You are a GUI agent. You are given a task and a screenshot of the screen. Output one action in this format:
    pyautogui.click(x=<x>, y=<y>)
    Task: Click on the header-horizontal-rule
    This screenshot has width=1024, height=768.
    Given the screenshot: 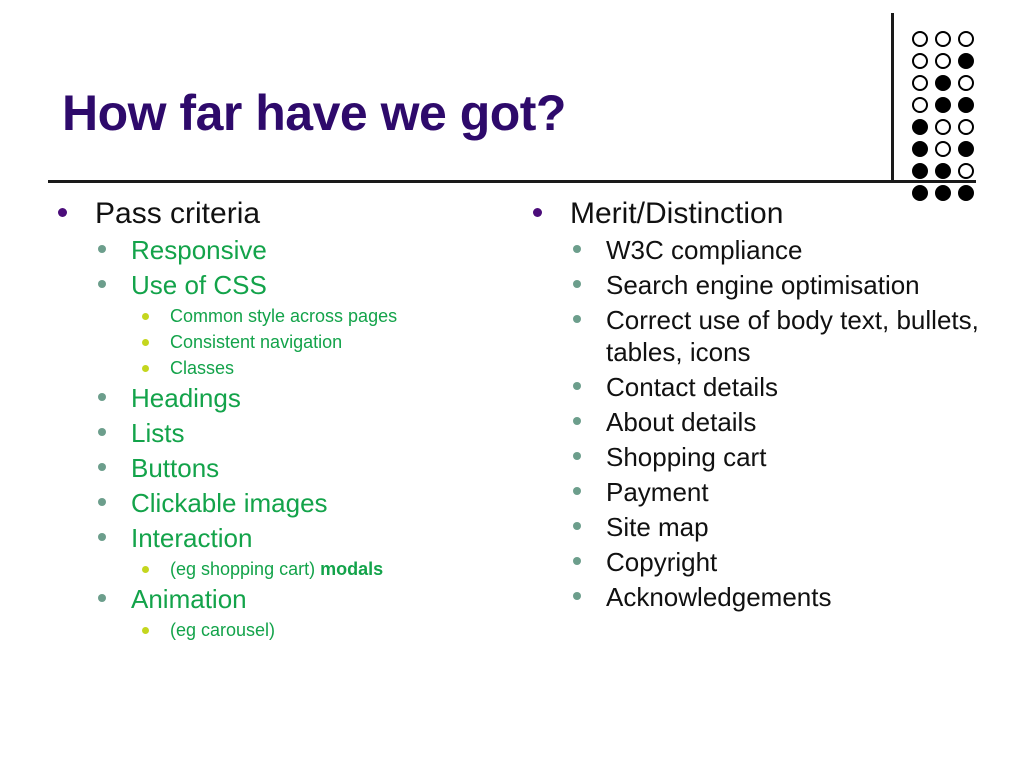 What is the action you would take?
    pyautogui.click(x=512, y=181)
    